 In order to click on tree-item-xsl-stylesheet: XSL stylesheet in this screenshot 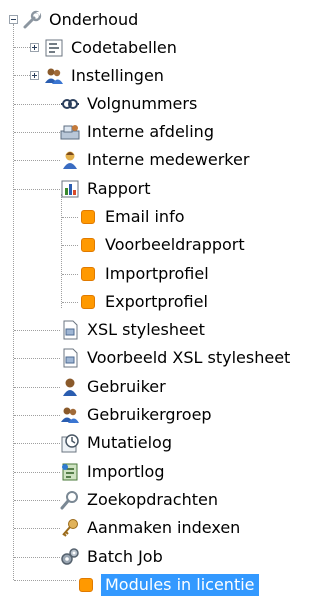, I will do `click(133, 330)`.